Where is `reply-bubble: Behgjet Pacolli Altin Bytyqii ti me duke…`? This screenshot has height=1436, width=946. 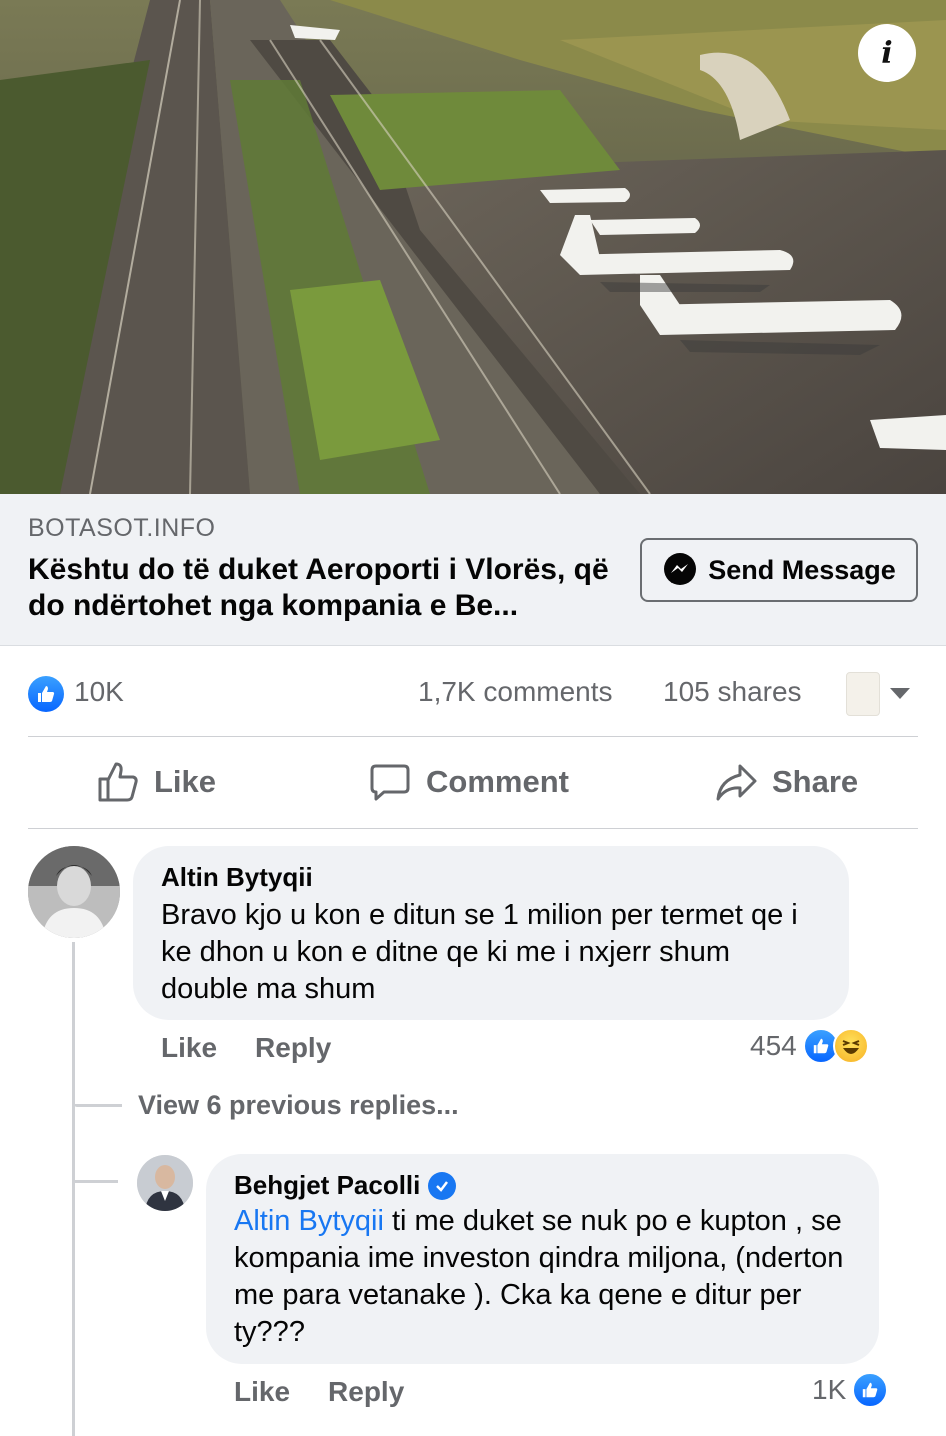
reply-bubble: Behgjet Pacolli Altin Bytyqii ti me duke… is located at coordinates (542, 1259).